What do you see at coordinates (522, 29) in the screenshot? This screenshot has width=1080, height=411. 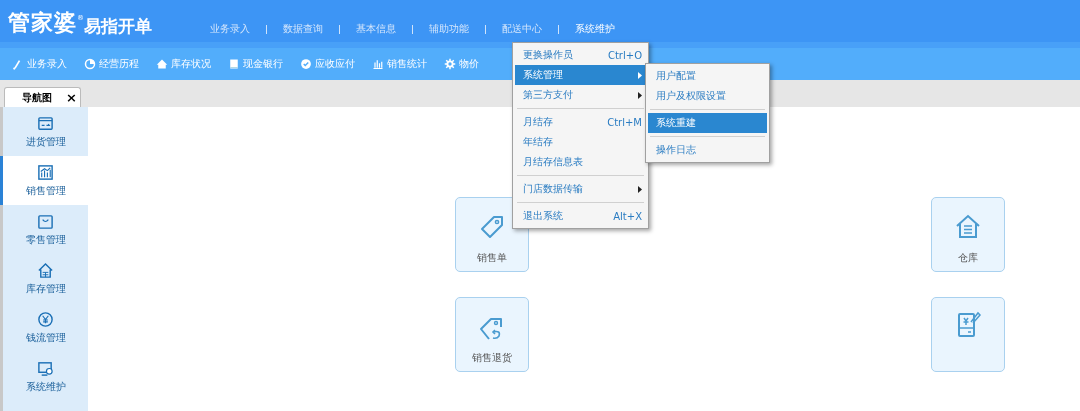 I see `nav-link: 配送中心` at bounding box center [522, 29].